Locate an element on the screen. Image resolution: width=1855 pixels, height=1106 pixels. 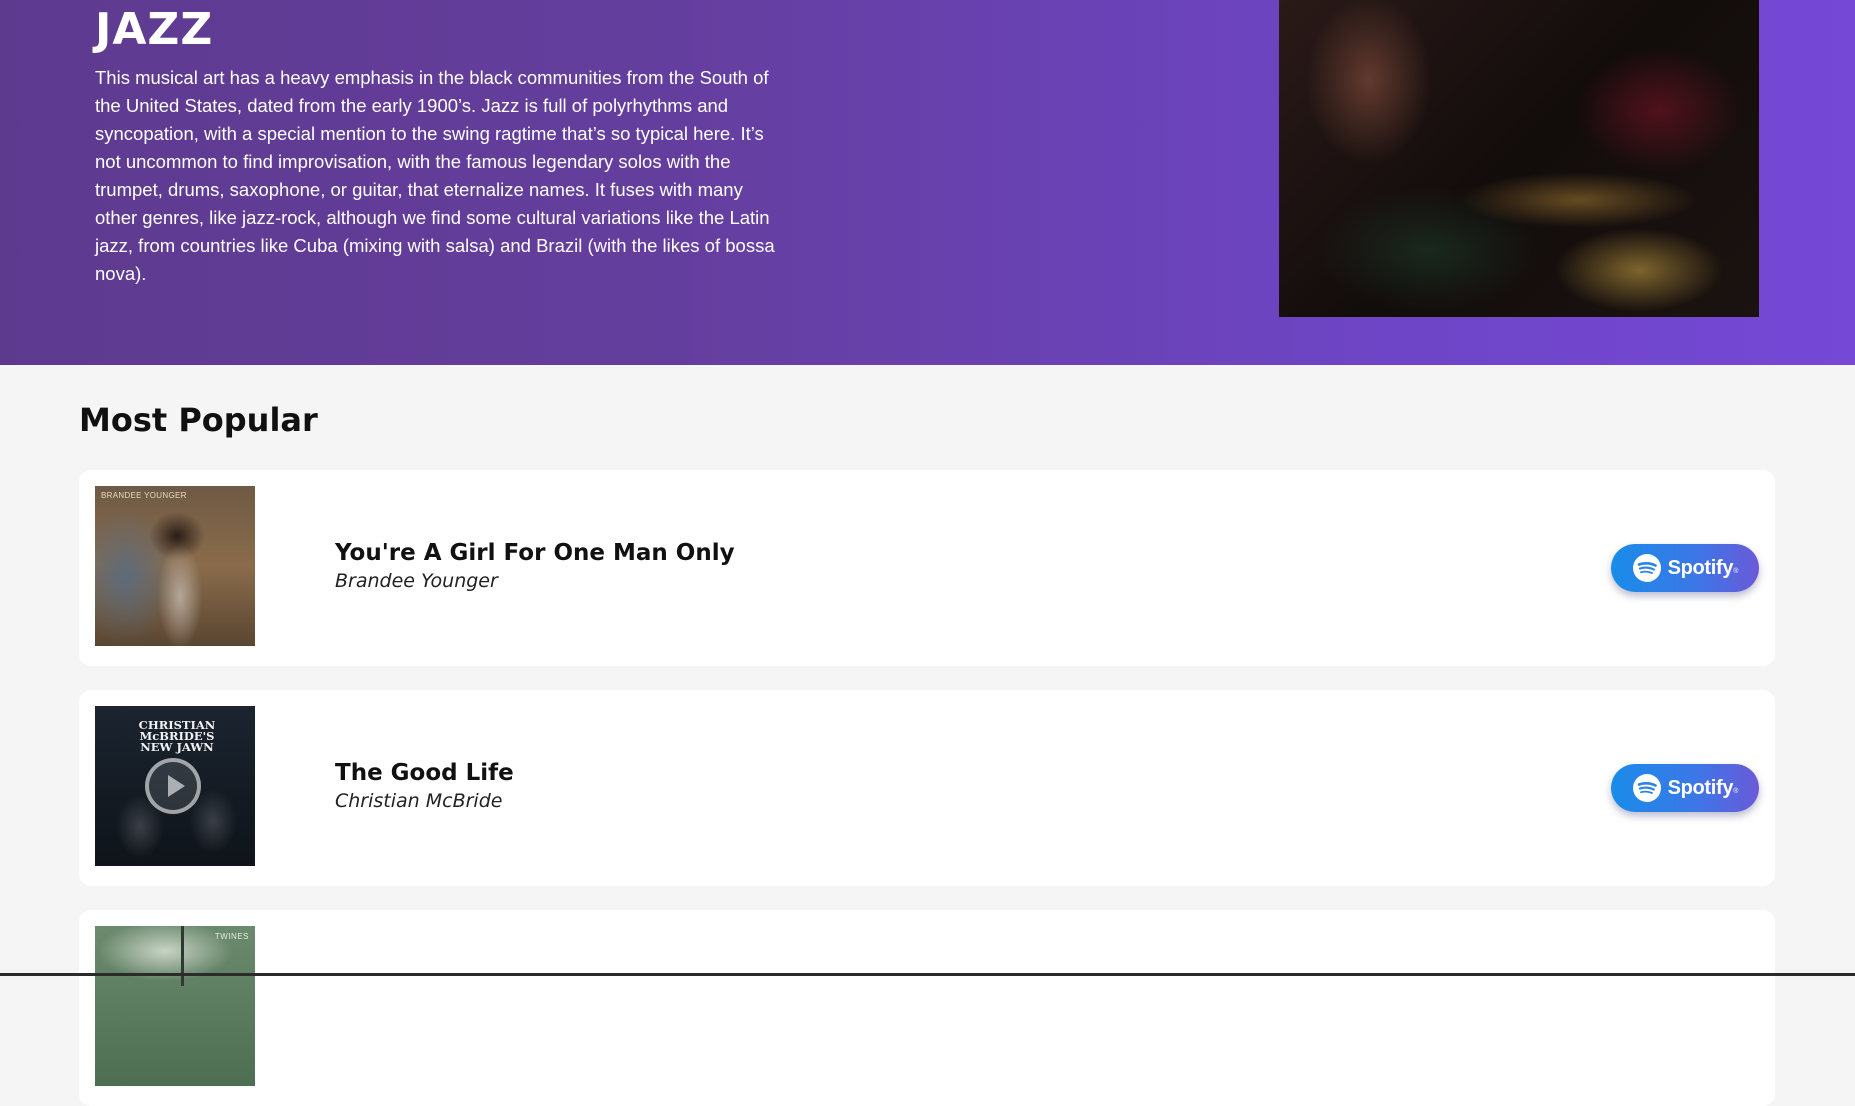
genre-title: JAZZ is located at coordinates (154, 29).